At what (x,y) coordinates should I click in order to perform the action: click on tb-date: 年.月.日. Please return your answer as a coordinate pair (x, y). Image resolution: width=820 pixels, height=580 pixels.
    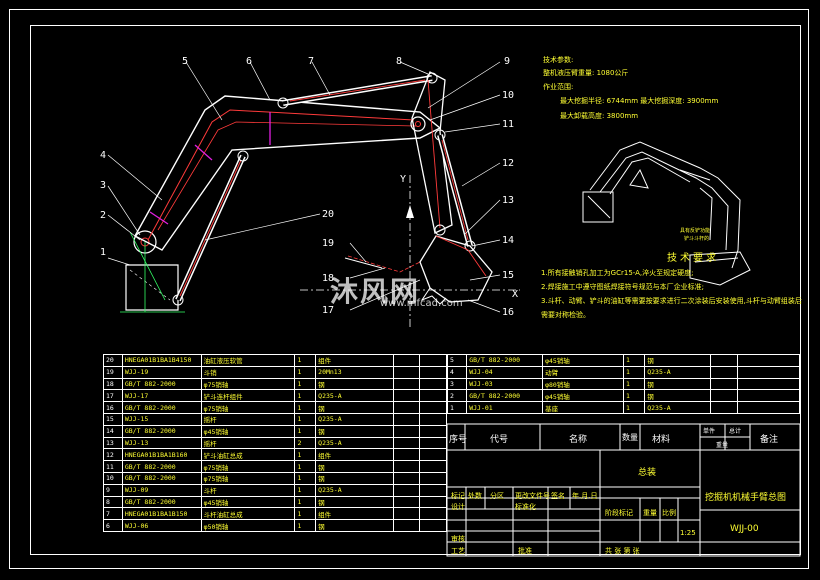
    Looking at the image, I should click on (585, 496).